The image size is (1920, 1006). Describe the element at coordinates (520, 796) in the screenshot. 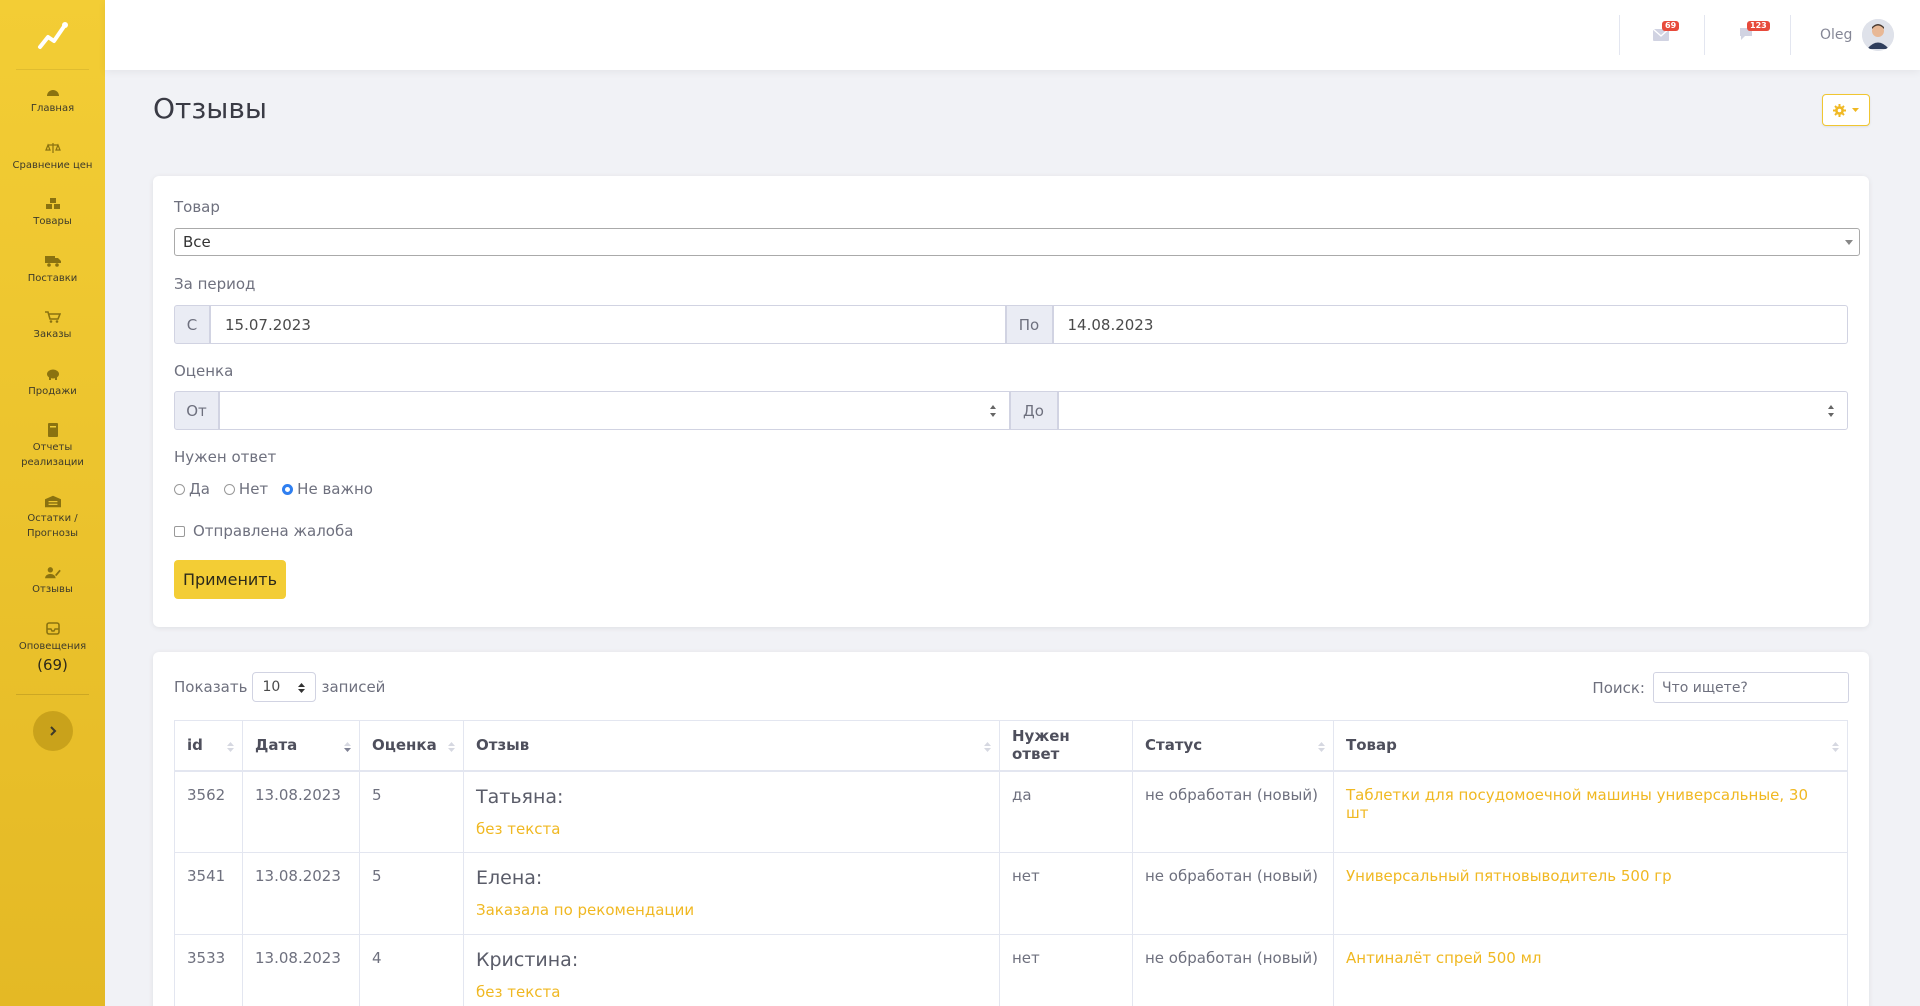

I see `review-author: Татьяна:` at that location.